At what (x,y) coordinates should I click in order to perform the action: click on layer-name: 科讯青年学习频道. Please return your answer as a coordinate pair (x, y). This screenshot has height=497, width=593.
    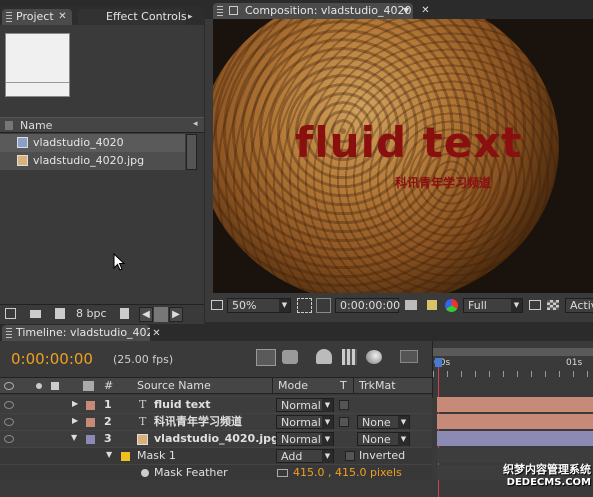
    Looking at the image, I should click on (198, 422).